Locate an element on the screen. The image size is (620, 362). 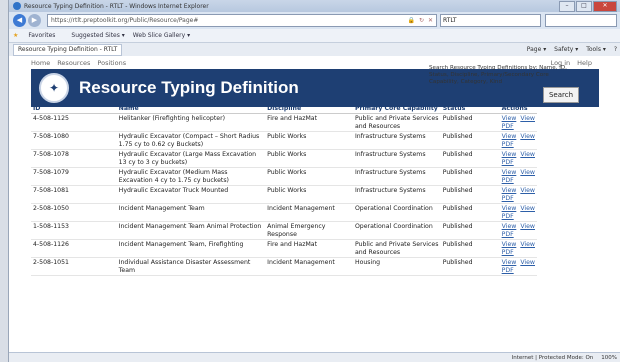
refresh-icon: ↻ is located at coordinates (421, 20).